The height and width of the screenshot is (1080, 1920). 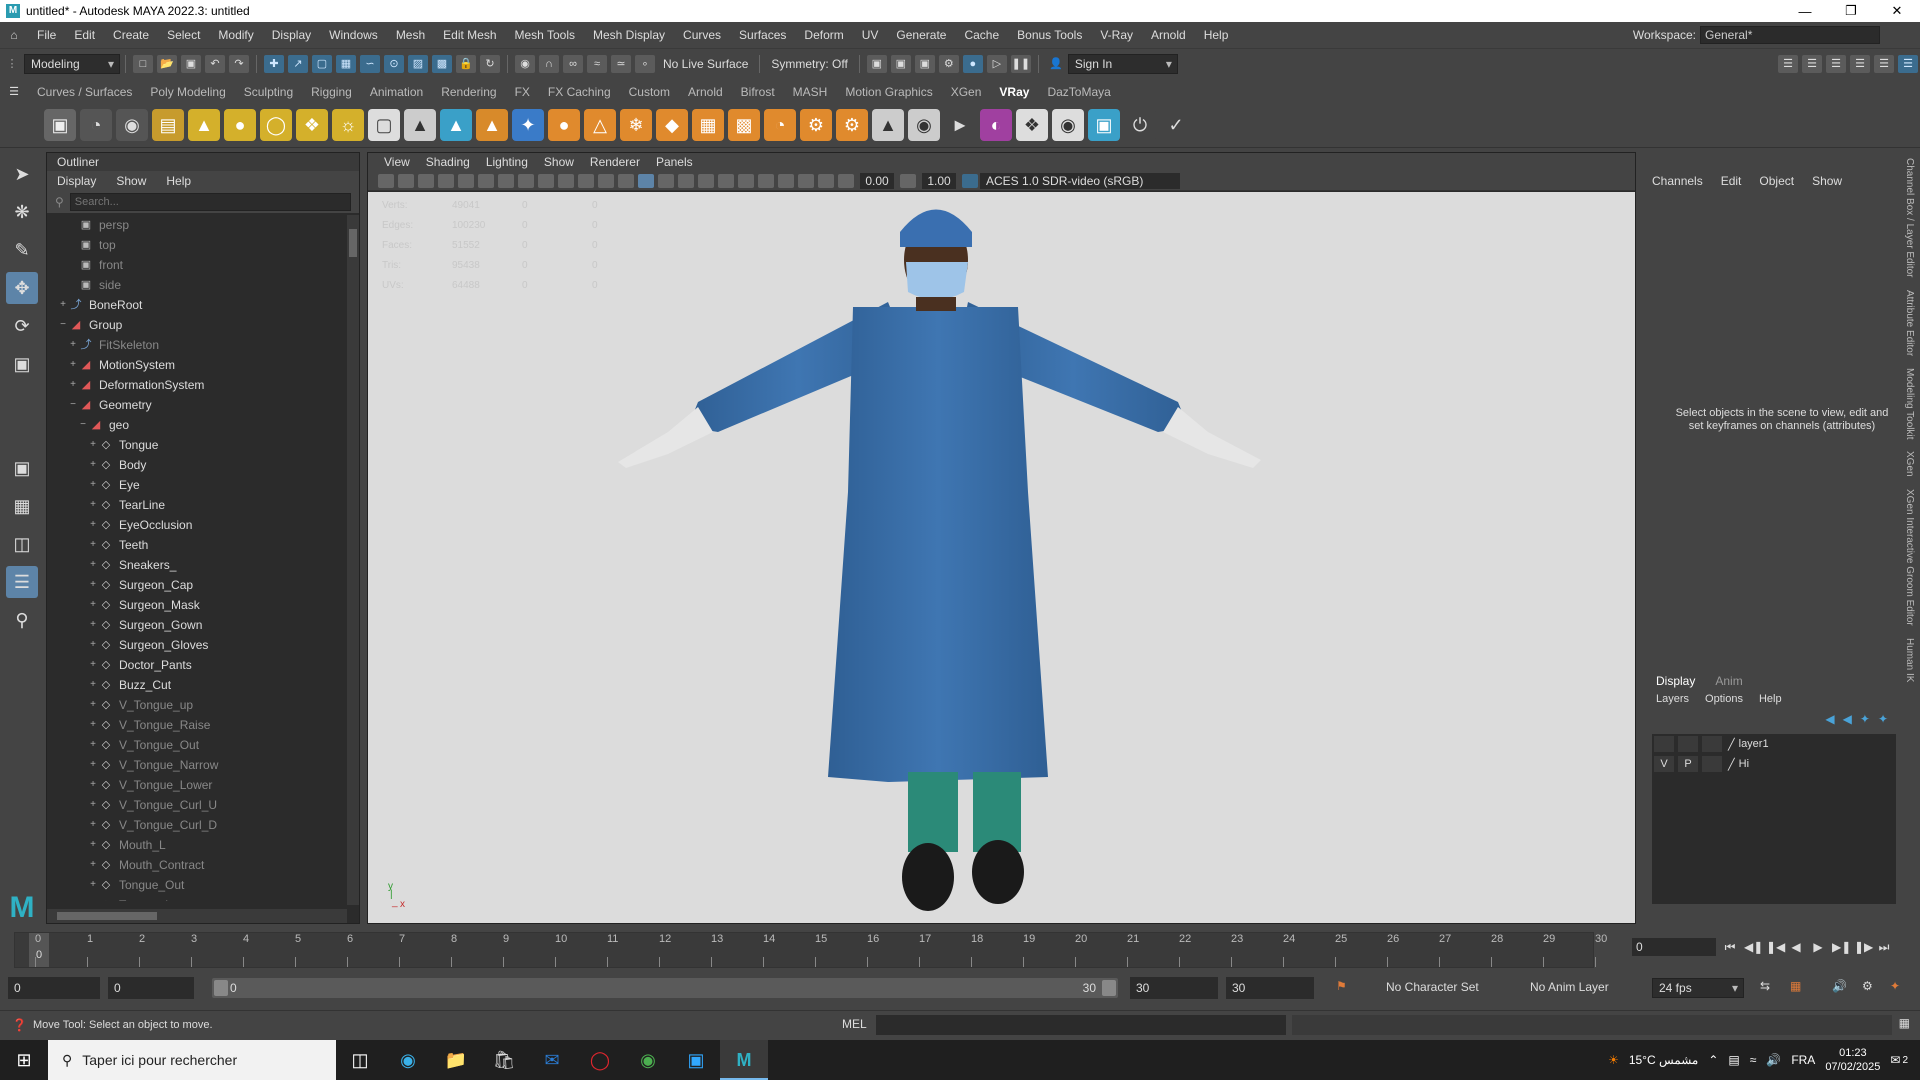 I want to click on save-scene-icon: ▣, so click(x=191, y=63).